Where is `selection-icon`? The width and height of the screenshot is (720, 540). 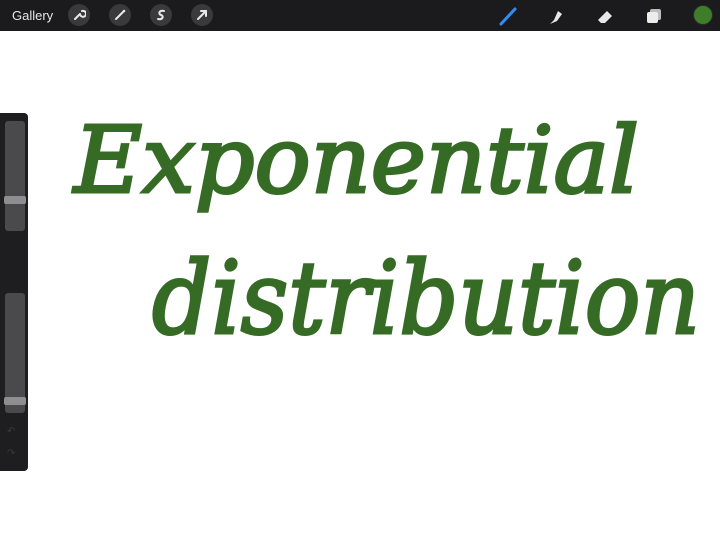
selection-icon is located at coordinates (161, 15).